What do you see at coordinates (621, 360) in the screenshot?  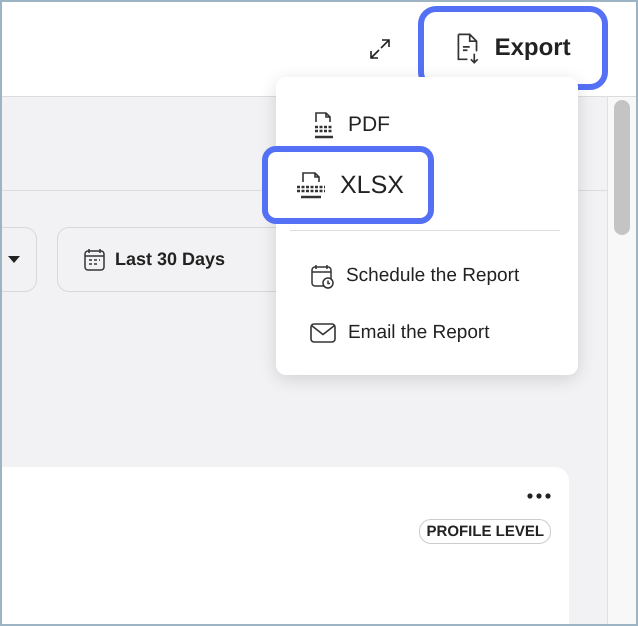 I see `scrollbar` at bounding box center [621, 360].